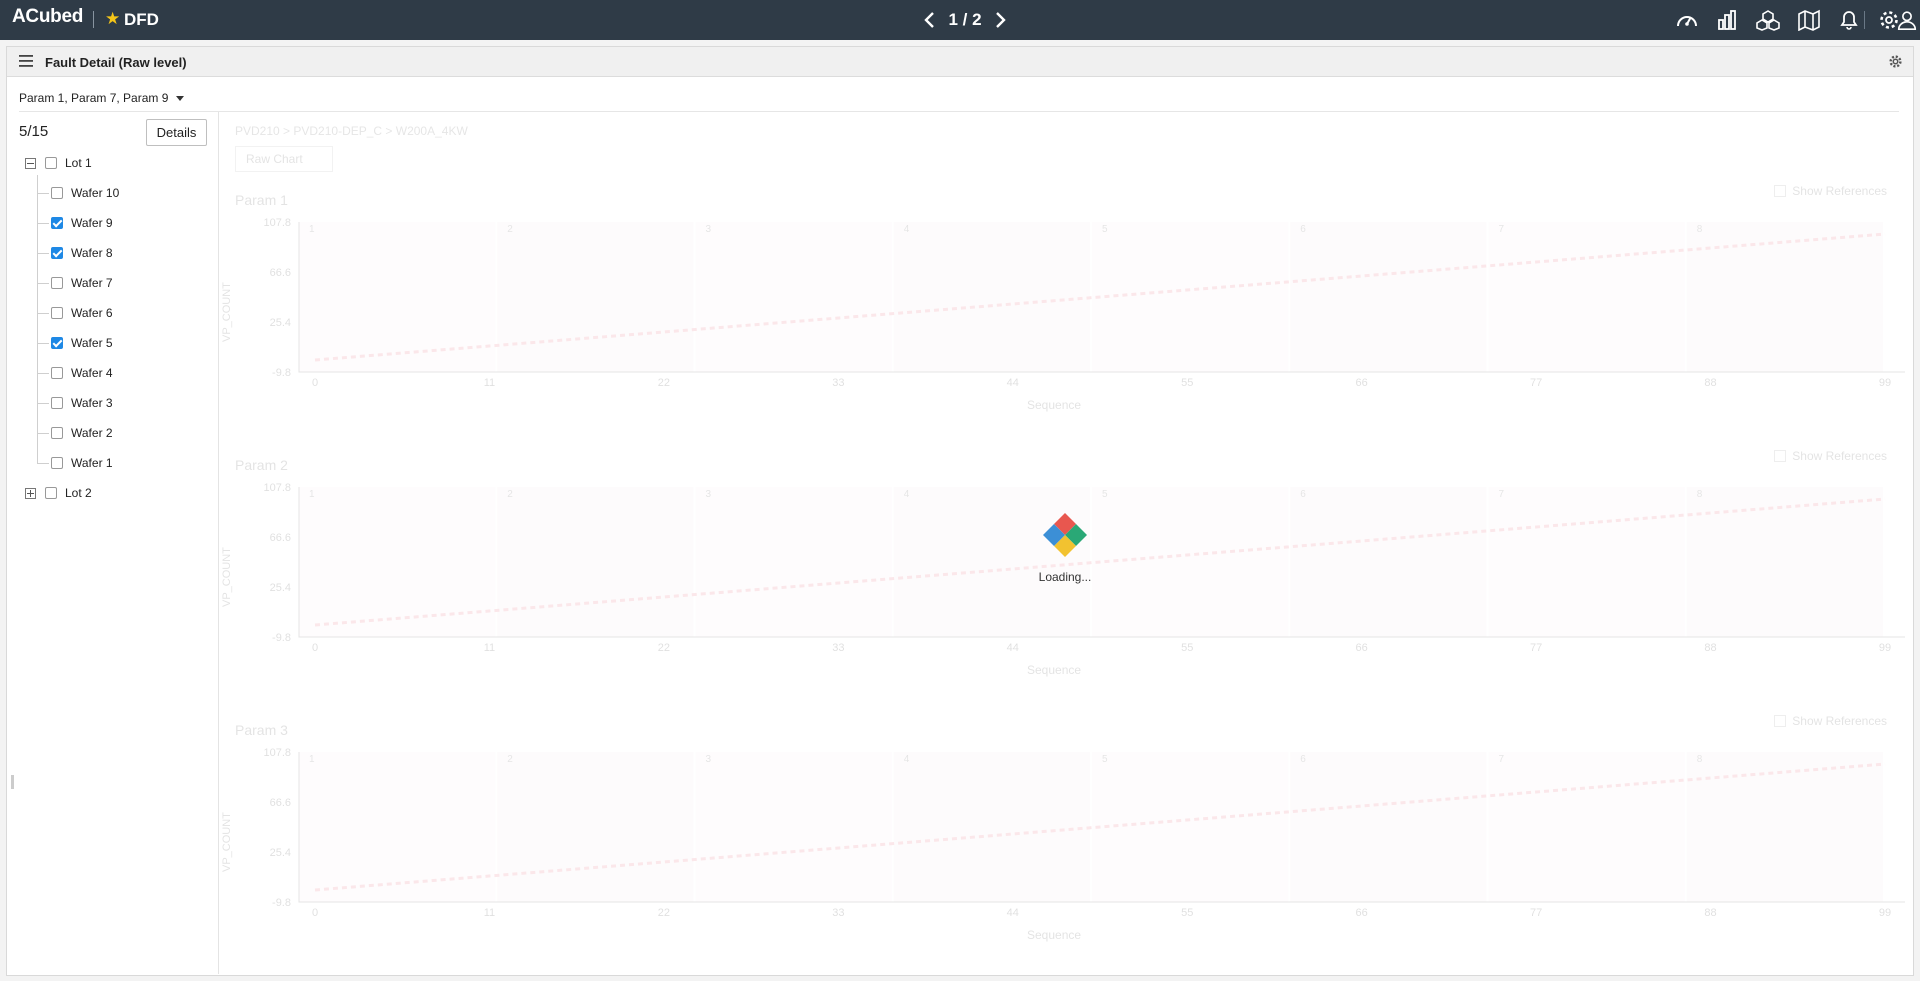 The width and height of the screenshot is (1920, 981). I want to click on y-tick-label: 25.4, so click(280, 323).